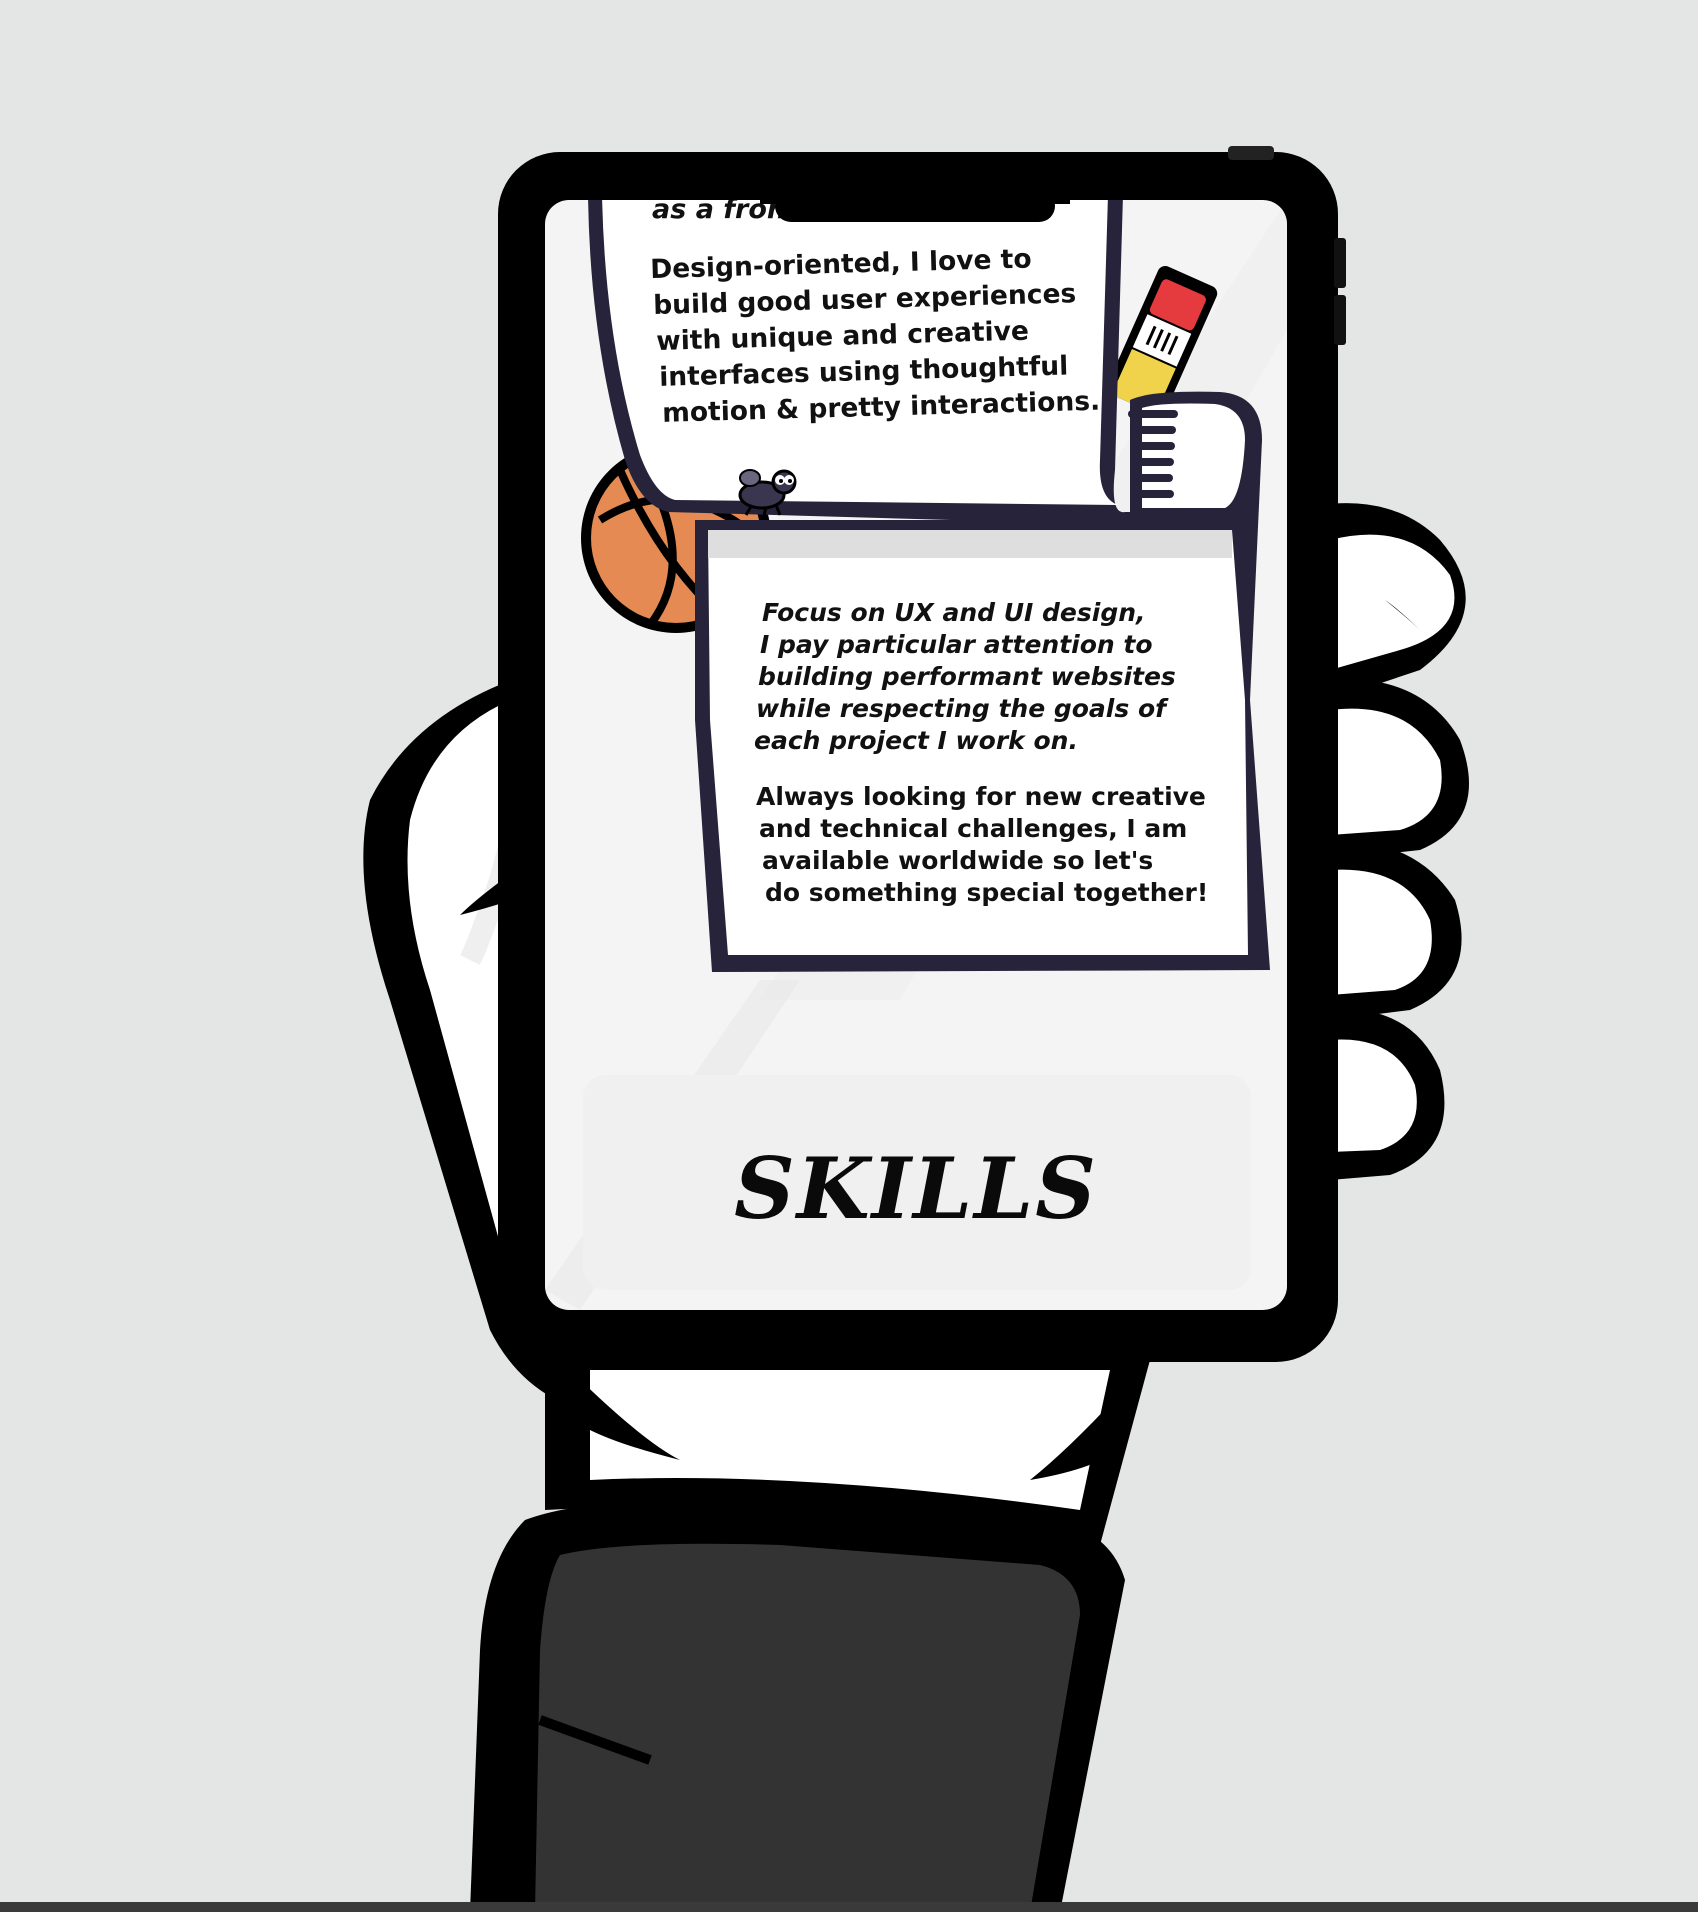 The width and height of the screenshot is (1698, 1912). What do you see at coordinates (849, 1907) in the screenshot?
I see `bottom-strip` at bounding box center [849, 1907].